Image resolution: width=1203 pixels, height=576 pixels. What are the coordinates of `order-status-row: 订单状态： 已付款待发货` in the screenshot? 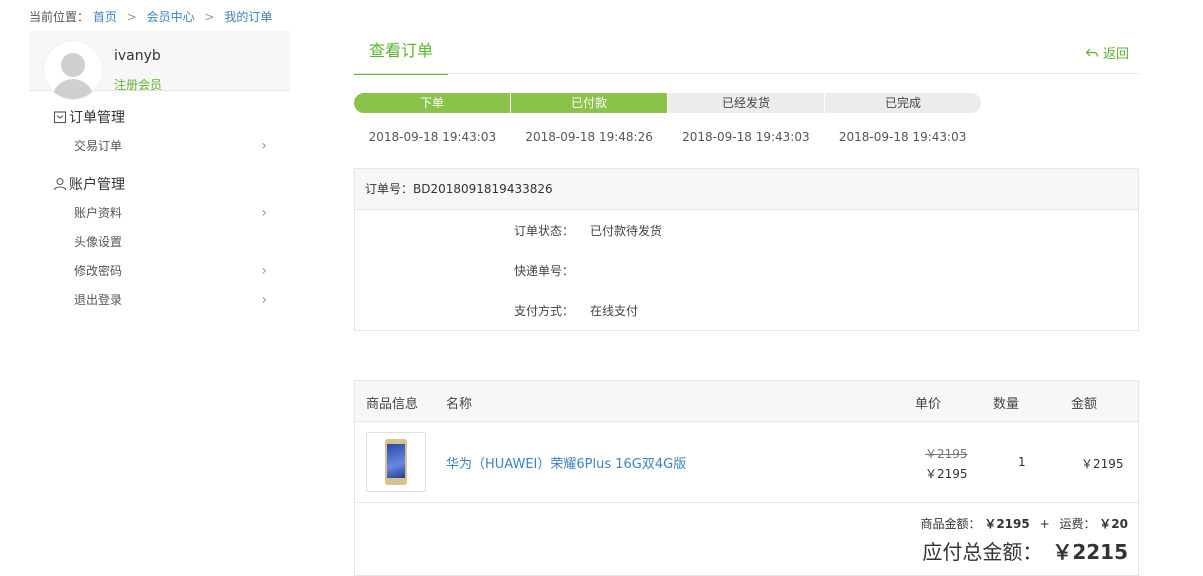 It's located at (588, 230).